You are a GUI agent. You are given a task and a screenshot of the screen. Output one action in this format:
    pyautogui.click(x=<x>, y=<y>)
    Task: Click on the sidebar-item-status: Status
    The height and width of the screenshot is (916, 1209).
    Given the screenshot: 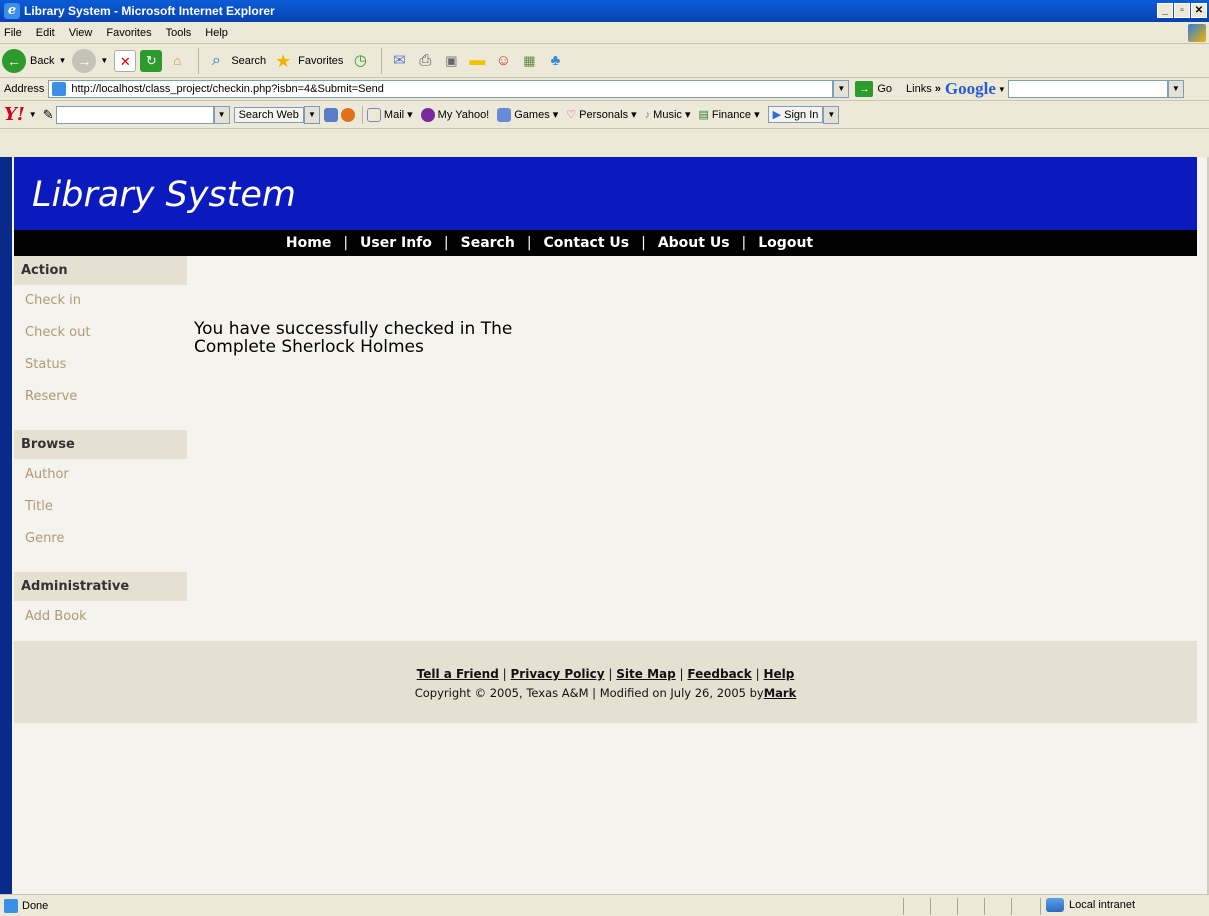 What is the action you would take?
    pyautogui.click(x=100, y=365)
    